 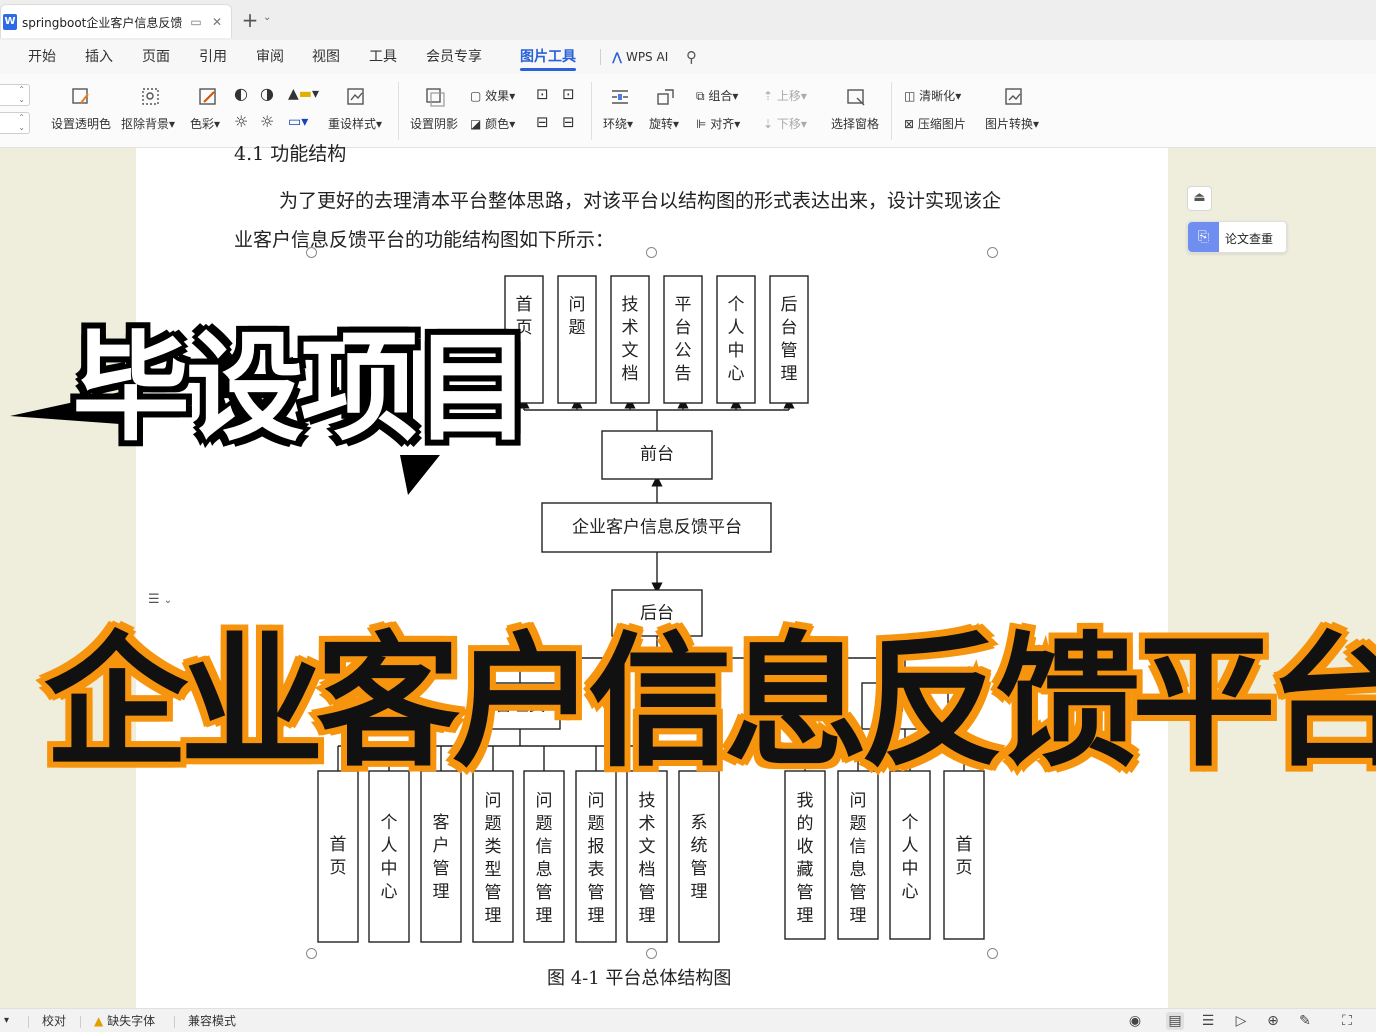 I want to click on compat-mode-label: 兼容模式, so click(x=212, y=1021).